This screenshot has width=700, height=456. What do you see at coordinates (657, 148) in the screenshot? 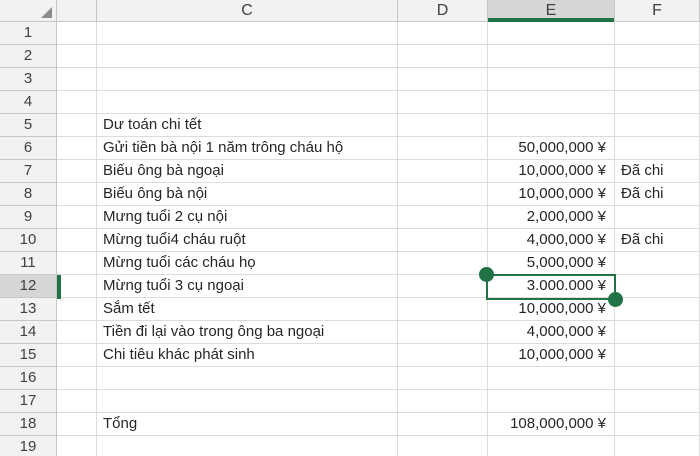
I see `cell-F6` at bounding box center [657, 148].